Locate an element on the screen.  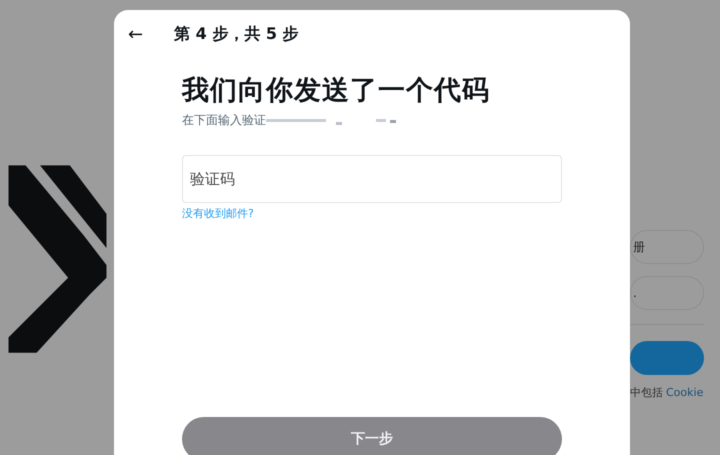
back-icon: ← is located at coordinates (151, 34).